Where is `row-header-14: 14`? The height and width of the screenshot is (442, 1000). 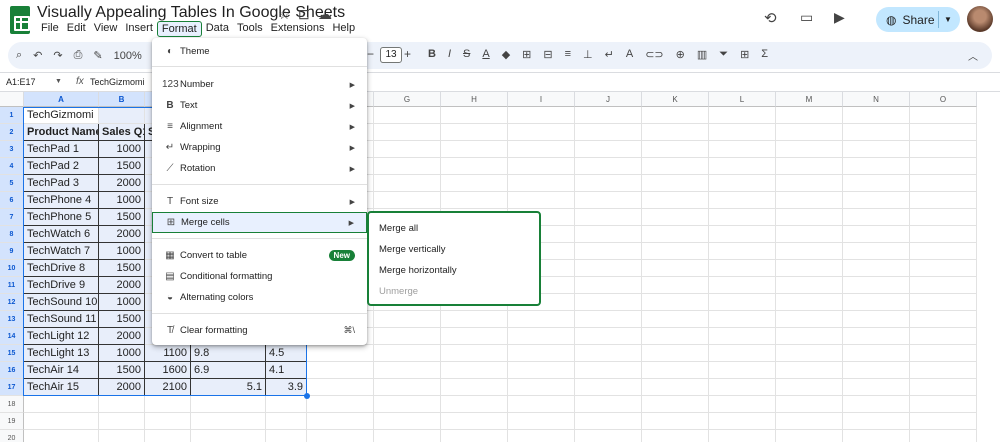 row-header-14: 14 is located at coordinates (12, 336).